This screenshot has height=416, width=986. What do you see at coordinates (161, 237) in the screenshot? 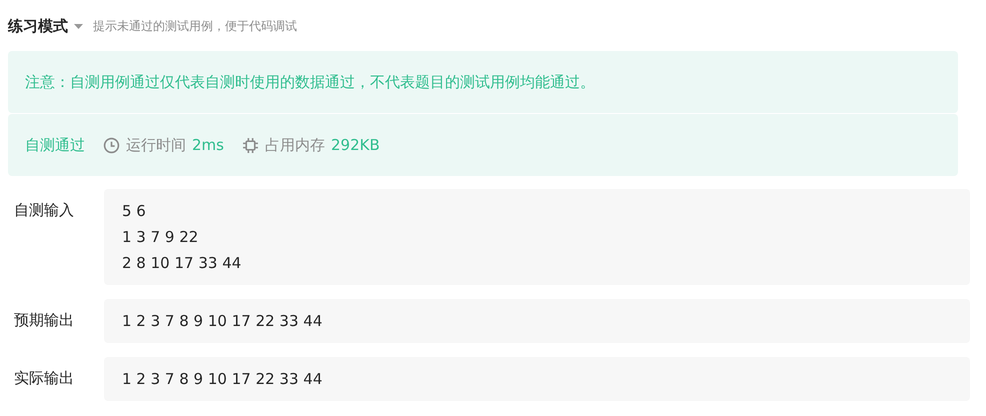
I see `data-line: 1 3 7 9 22` at bounding box center [161, 237].